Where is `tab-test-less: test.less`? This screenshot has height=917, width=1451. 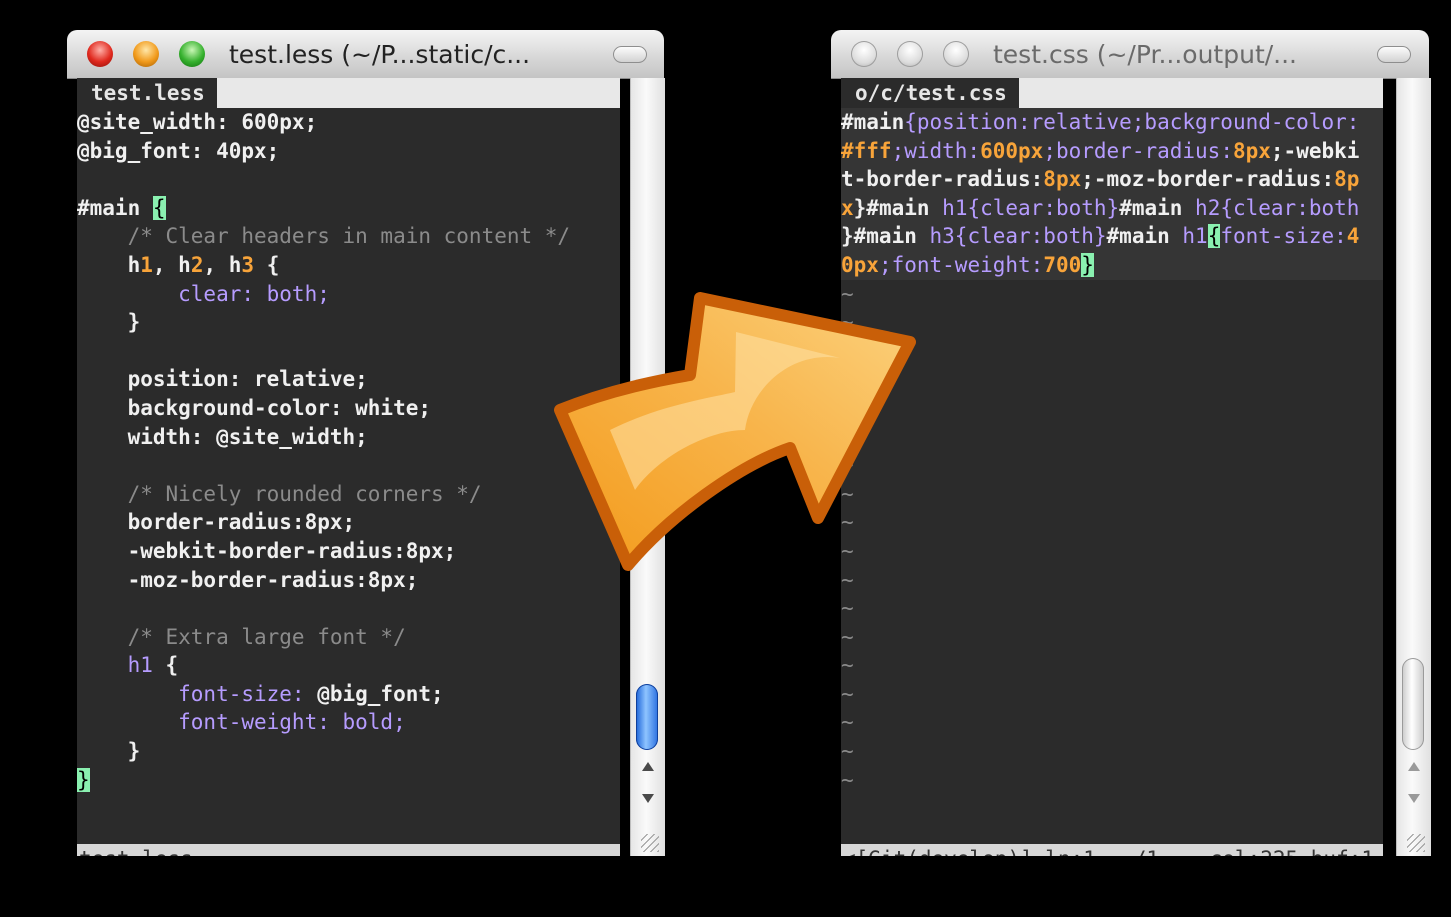
tab-test-less: test.less is located at coordinates (147, 93).